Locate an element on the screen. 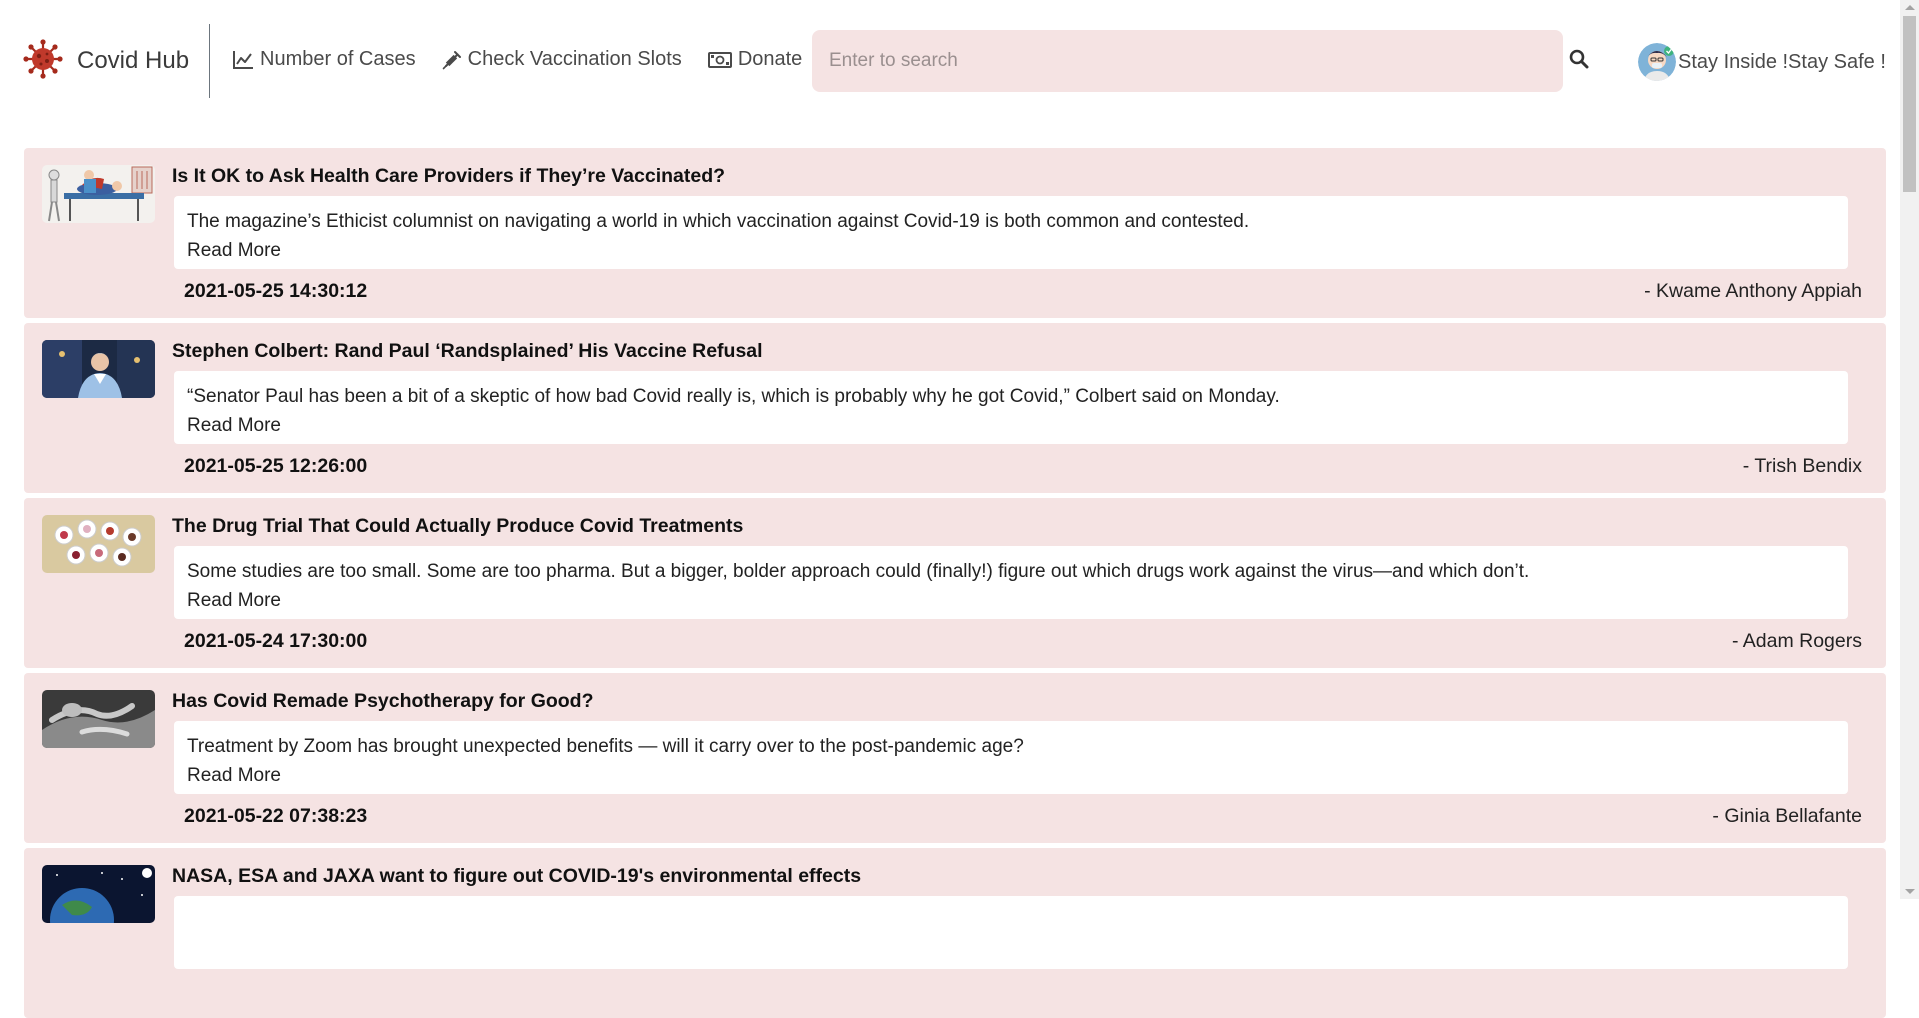 This screenshot has width=1919, height=1018. brand-name: Covid Hub is located at coordinates (133, 60).